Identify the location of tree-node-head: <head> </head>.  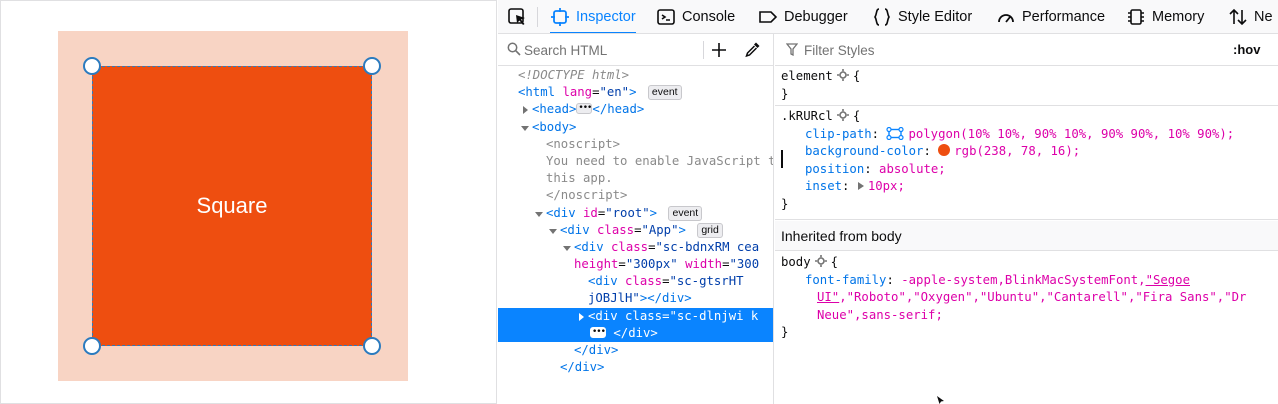
(635, 109).